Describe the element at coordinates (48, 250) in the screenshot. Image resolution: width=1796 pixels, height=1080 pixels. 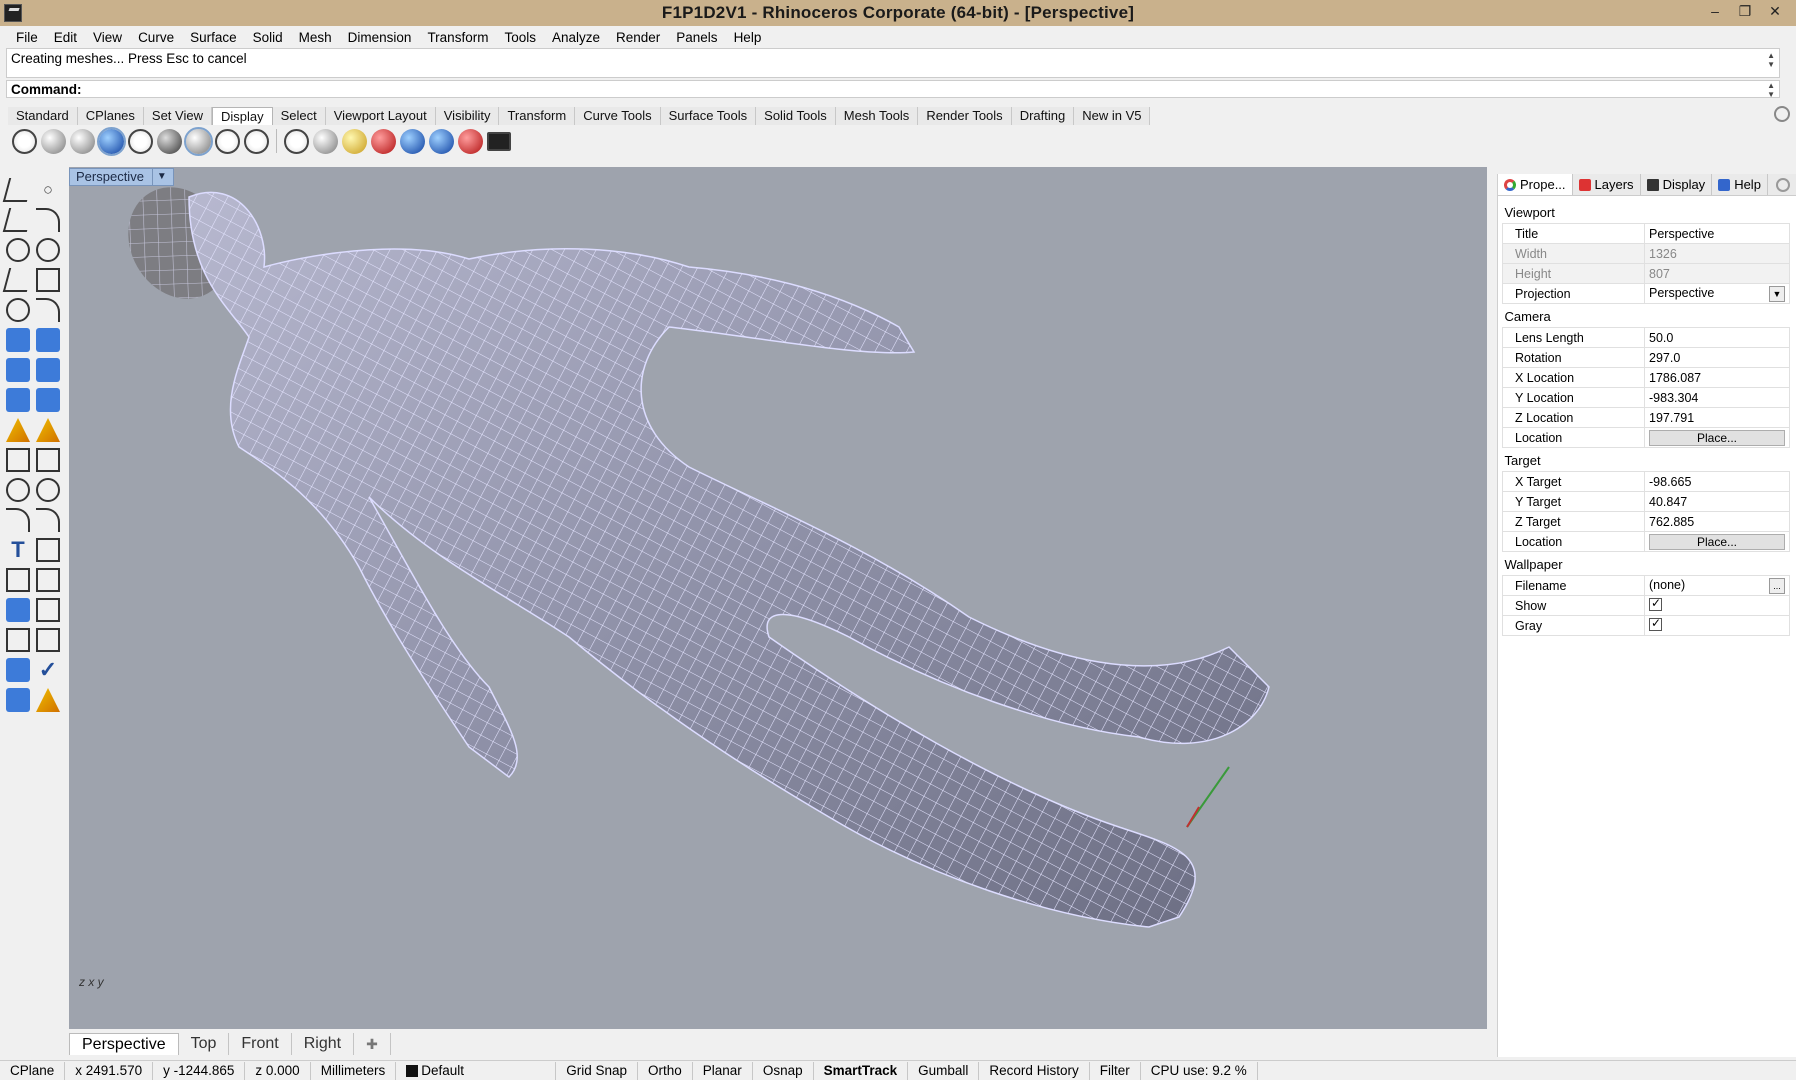
I see `ellipse-icon` at that location.